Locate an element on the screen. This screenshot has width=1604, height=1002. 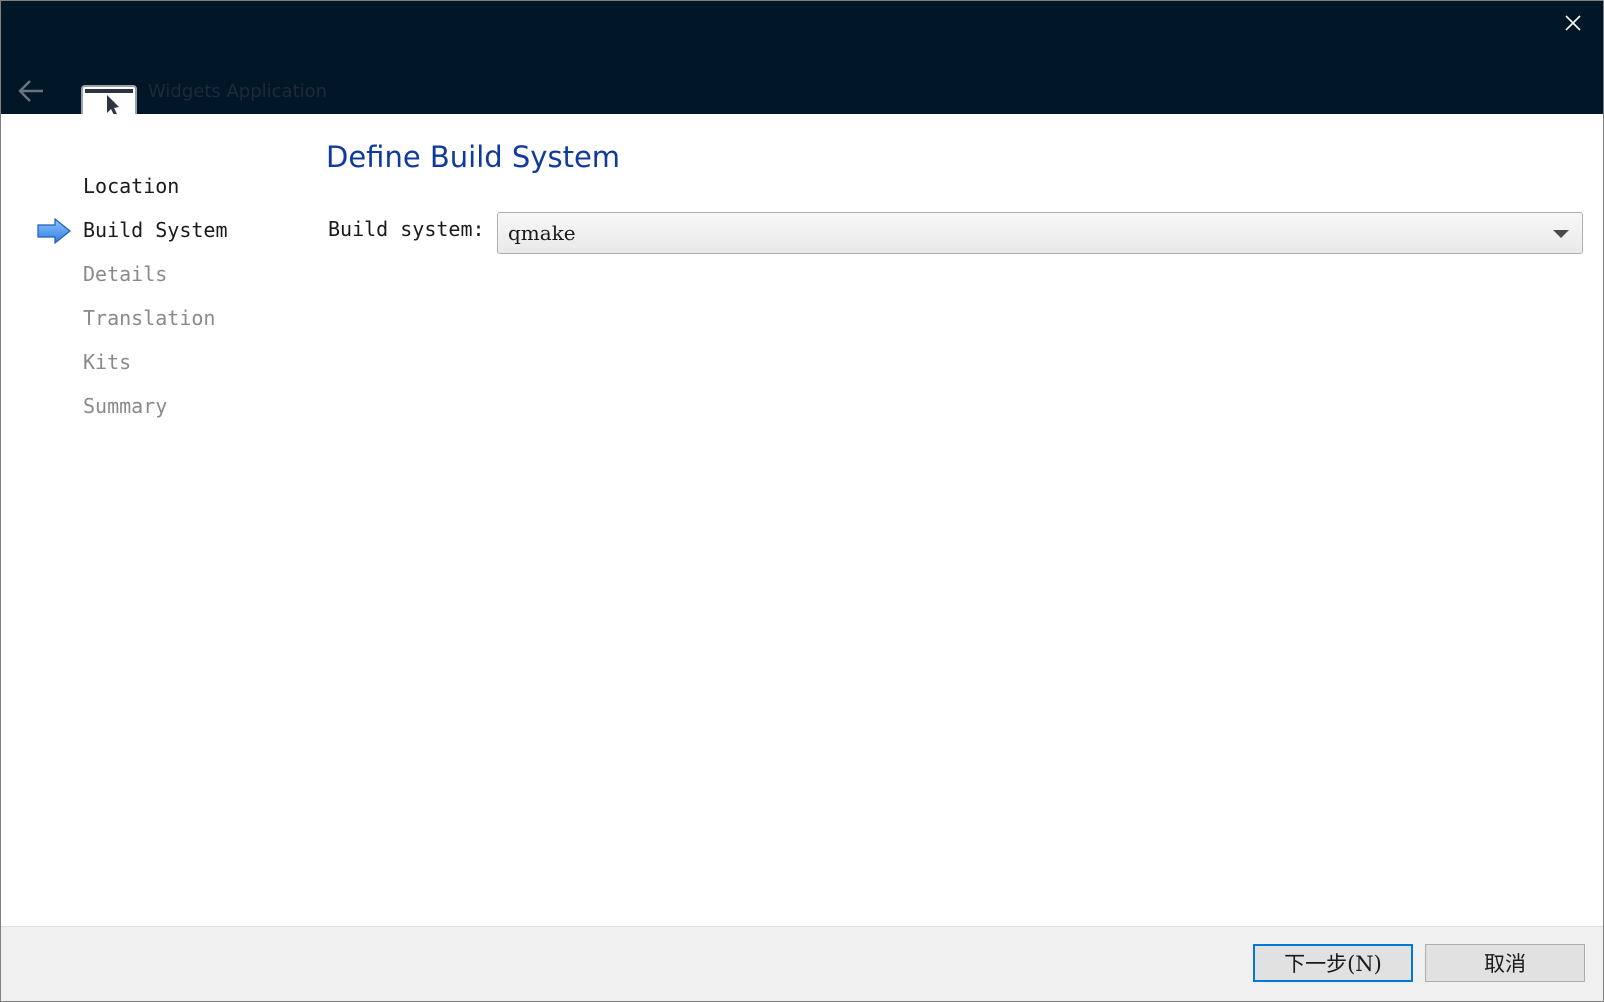
widgets-app-icon is located at coordinates (109, 99).